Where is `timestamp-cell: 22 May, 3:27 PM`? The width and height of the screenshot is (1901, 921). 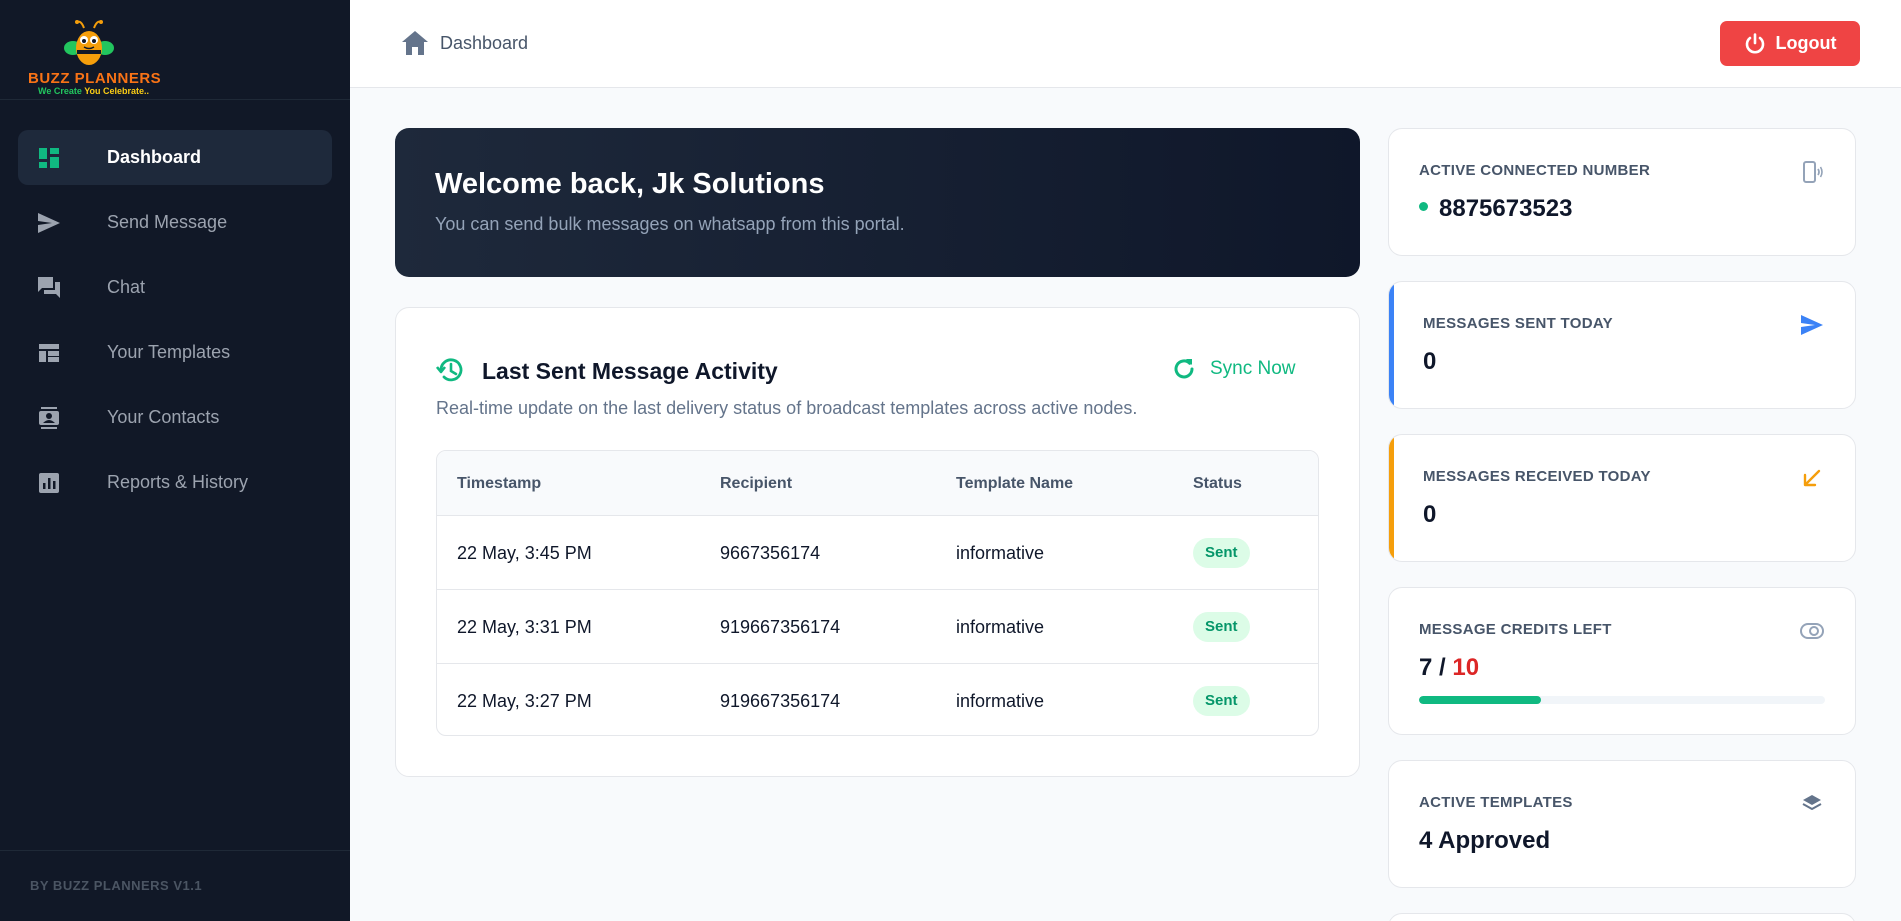
timestamp-cell: 22 May, 3:27 PM is located at coordinates (524, 701).